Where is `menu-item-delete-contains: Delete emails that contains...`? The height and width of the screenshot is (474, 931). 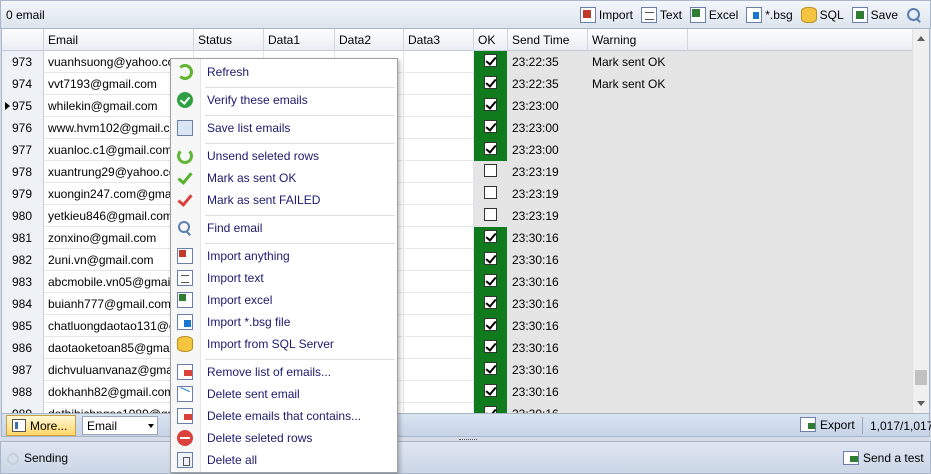 menu-item-delete-contains: Delete emails that contains... is located at coordinates (284, 416).